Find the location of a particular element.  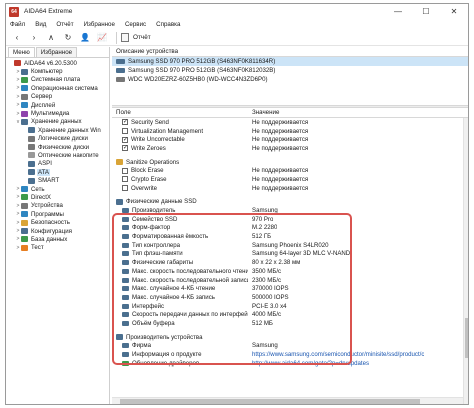

column-value-header: Значение is located at coordinates (263, 112).